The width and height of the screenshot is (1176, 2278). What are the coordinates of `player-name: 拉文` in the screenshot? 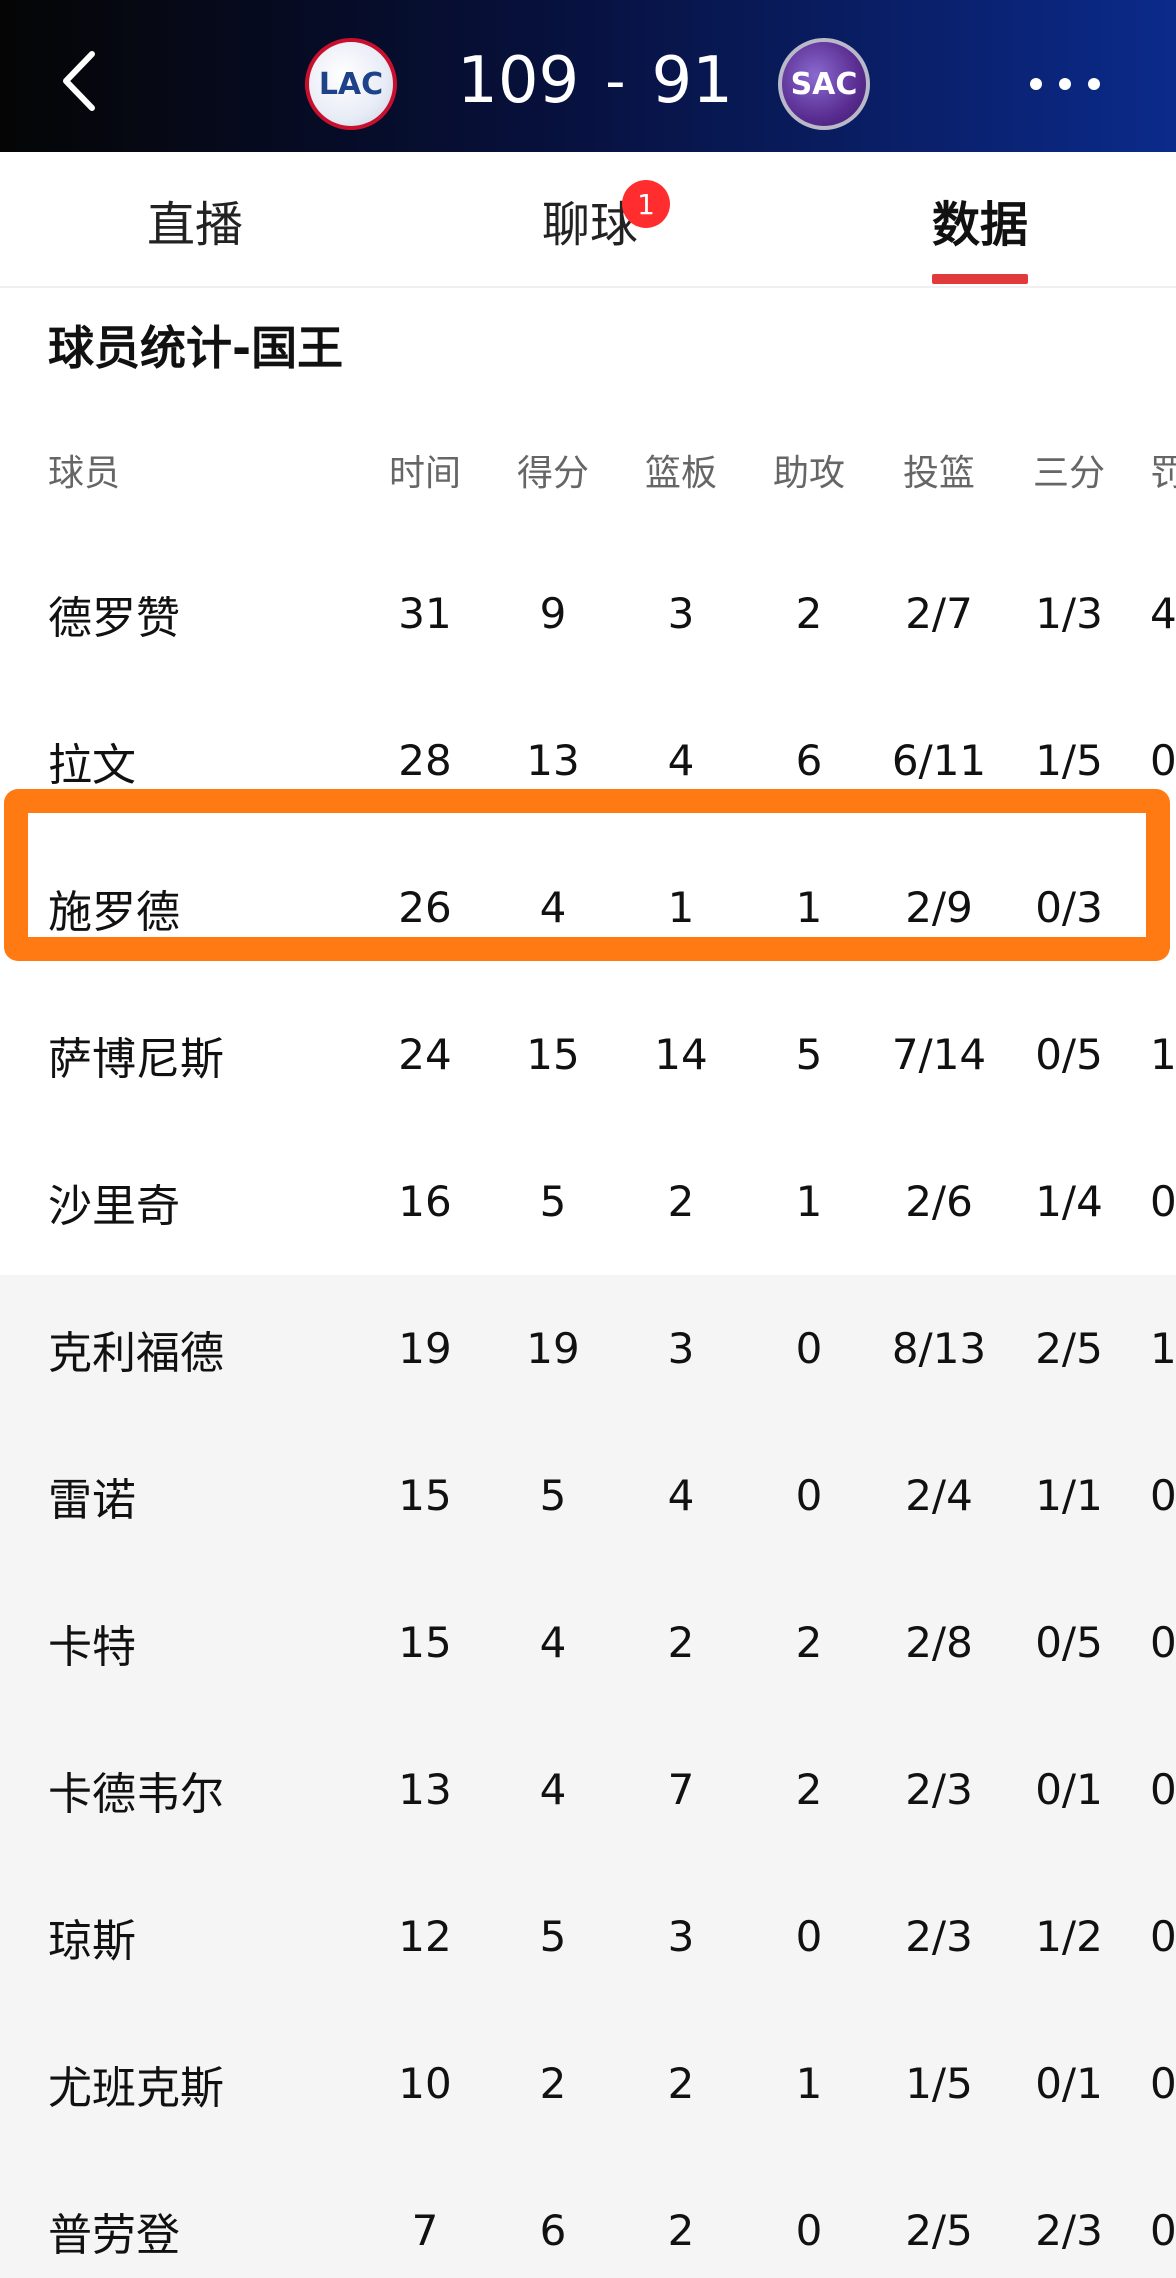 It's located at (92, 765).